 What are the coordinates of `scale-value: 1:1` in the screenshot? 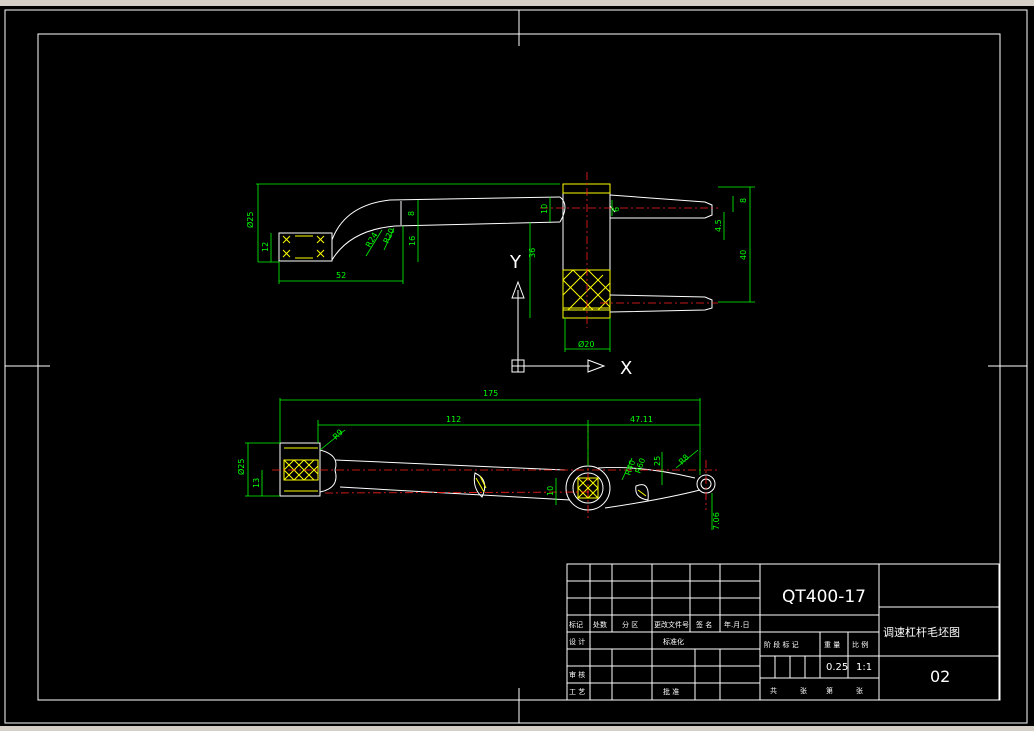 It's located at (864, 667).